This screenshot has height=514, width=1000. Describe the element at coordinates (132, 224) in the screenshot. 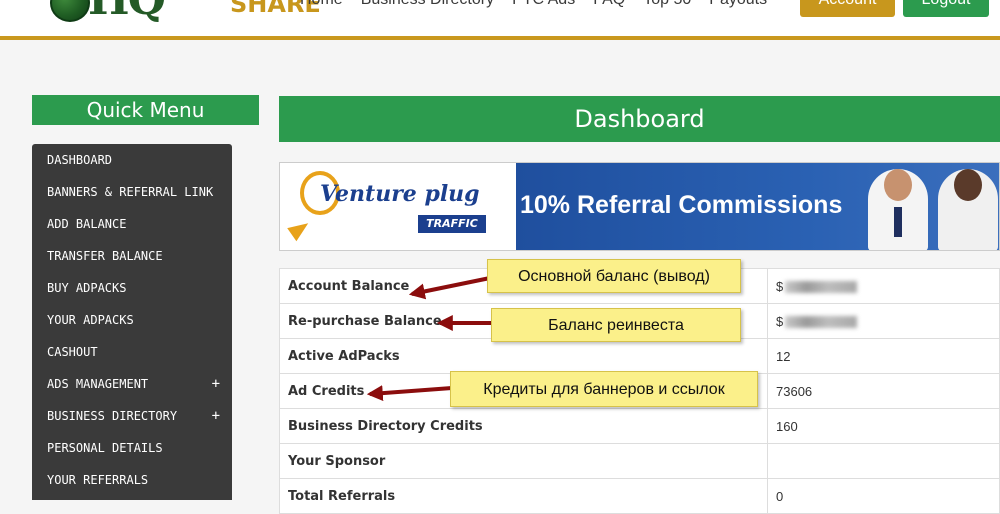

I see `sidebar-item-add-balance: ADD BALANCE` at that location.